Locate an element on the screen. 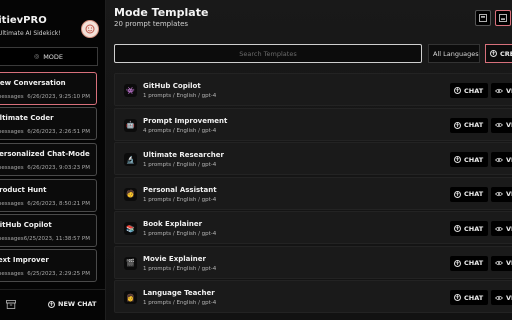 The height and width of the screenshot is (320, 512). conversation-title: New Conversation is located at coordinates (33, 83).